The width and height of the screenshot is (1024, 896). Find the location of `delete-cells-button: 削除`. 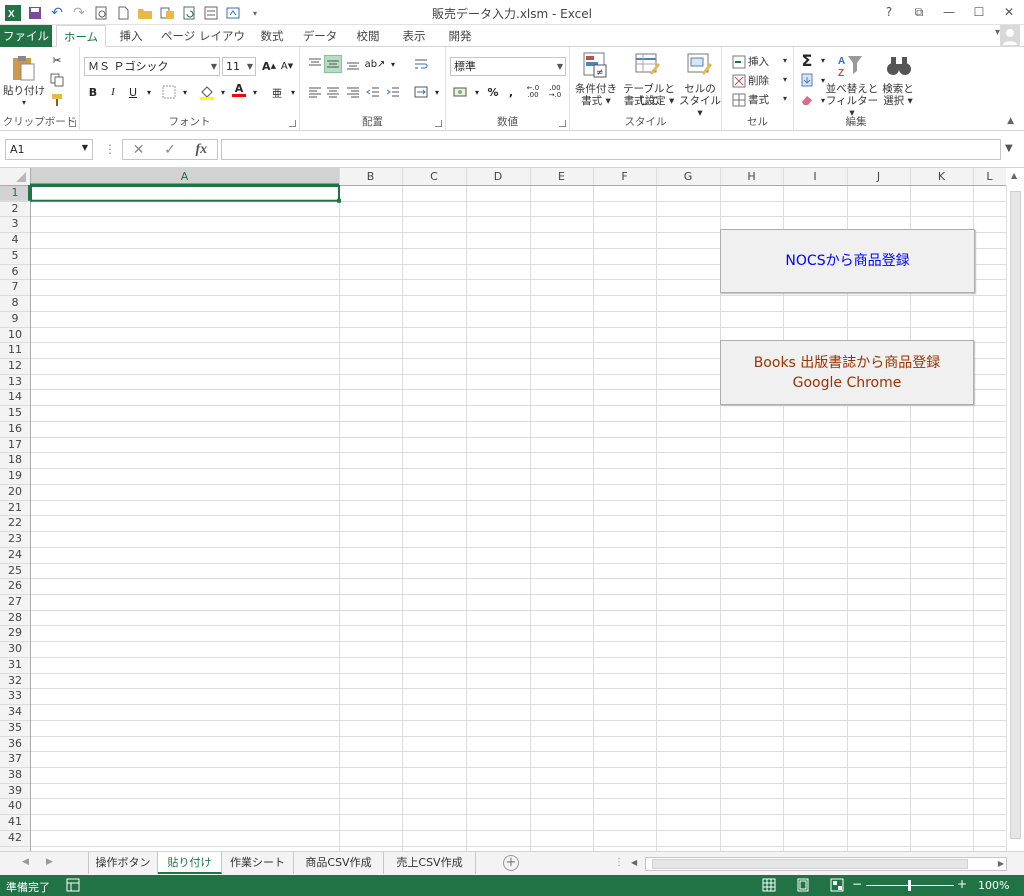

delete-cells-button: 削除 is located at coordinates (761, 81).